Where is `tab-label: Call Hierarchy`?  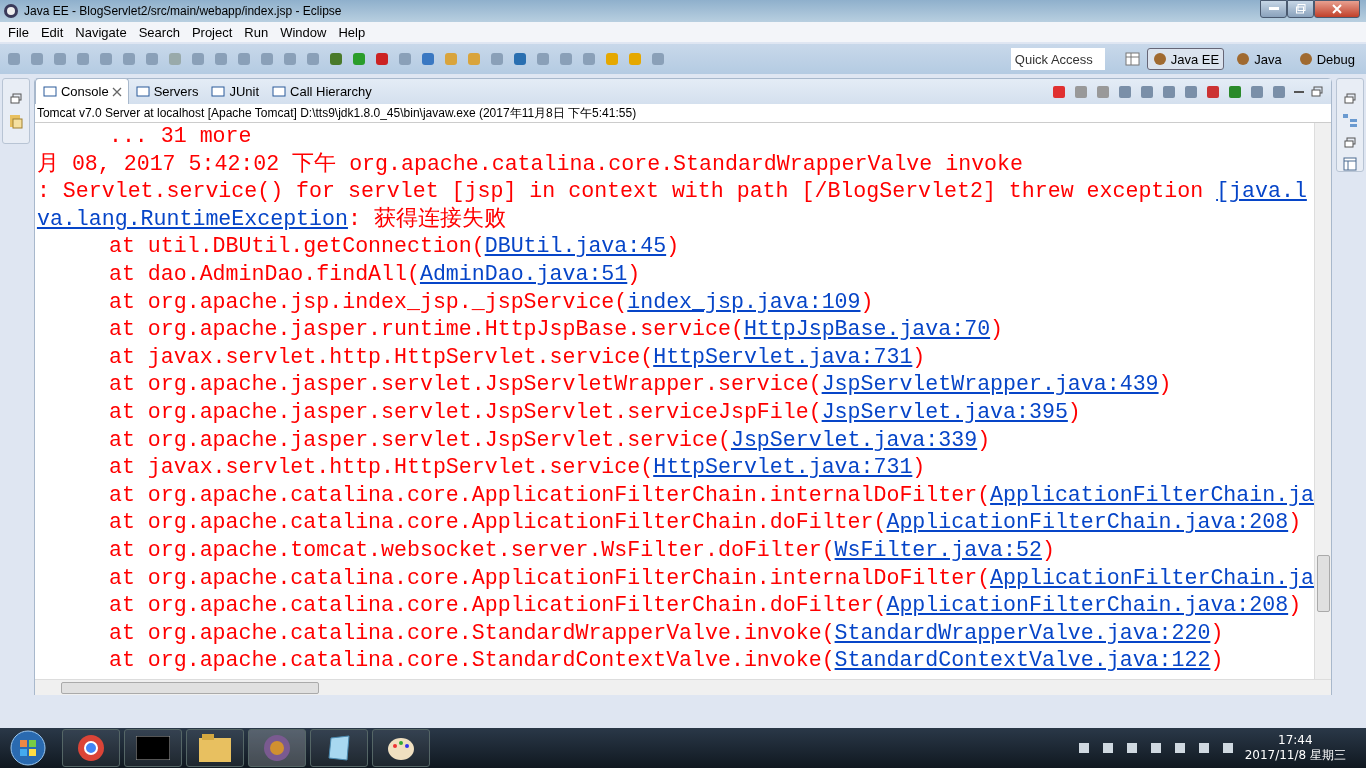
tab-label: Call Hierarchy is located at coordinates (331, 91).